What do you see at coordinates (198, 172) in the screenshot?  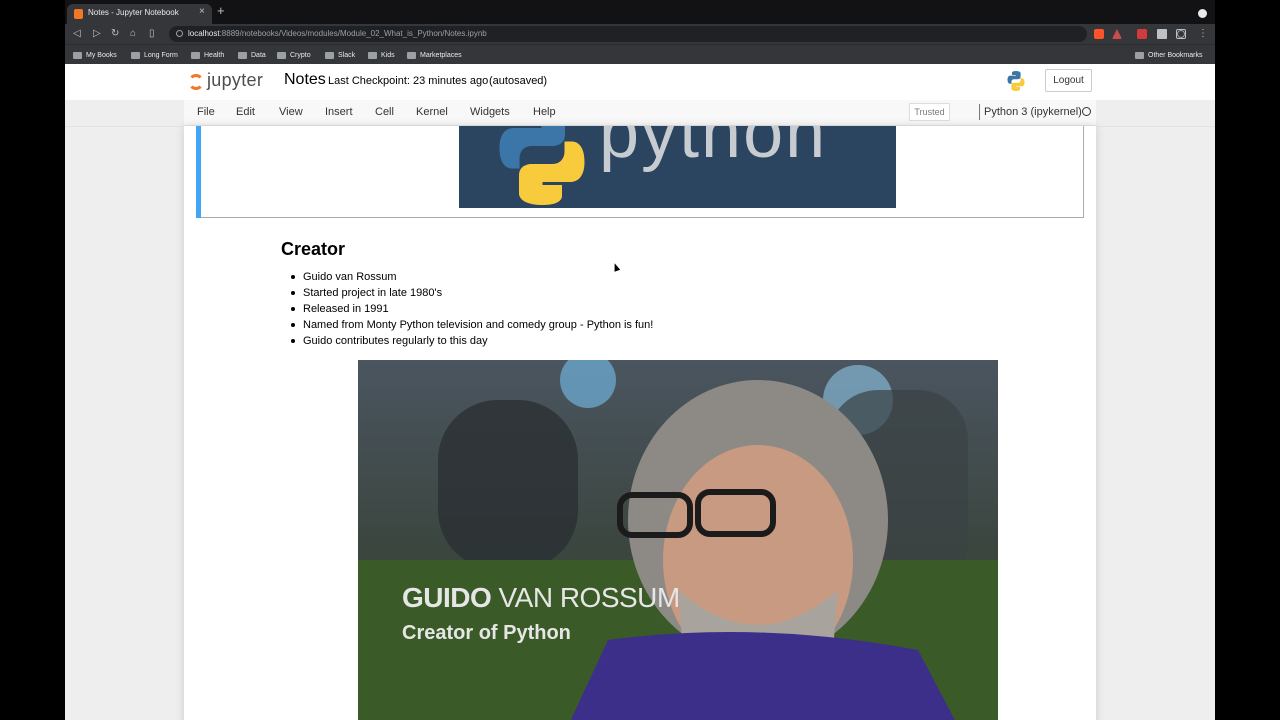 I see `cell-selection-bar` at bounding box center [198, 172].